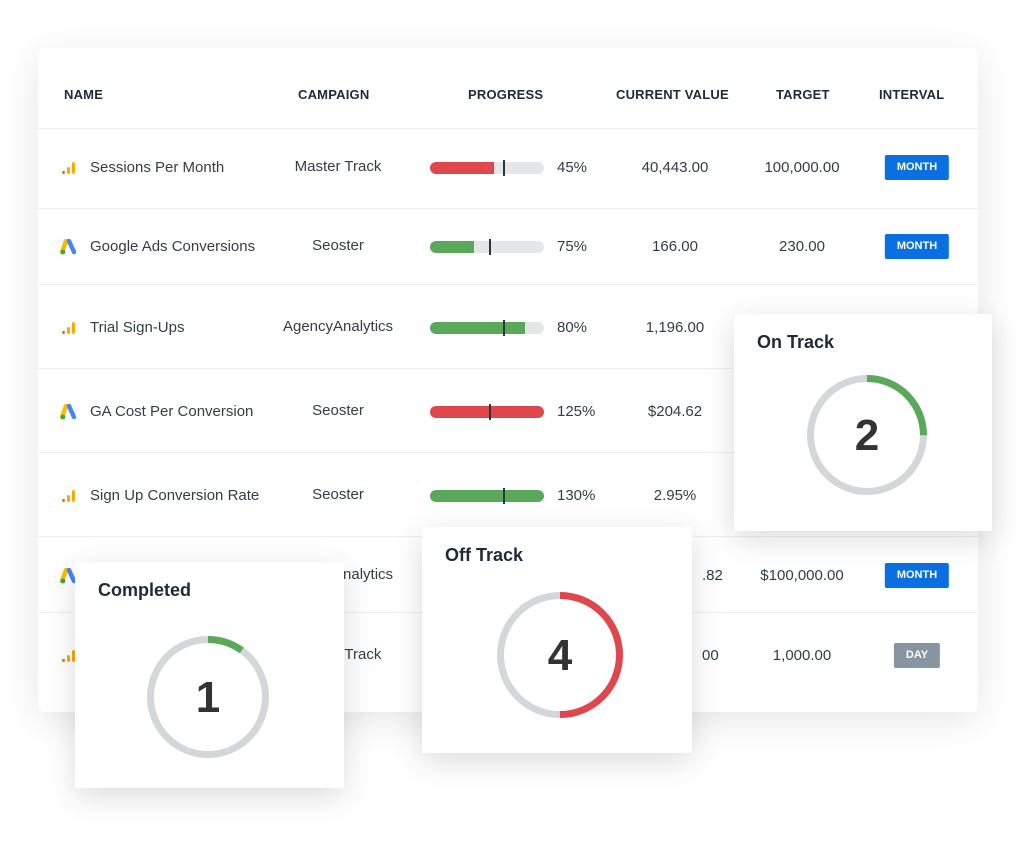 The width and height of the screenshot is (1024, 853). What do you see at coordinates (802, 246) in the screenshot?
I see `target-value: 230.00` at bounding box center [802, 246].